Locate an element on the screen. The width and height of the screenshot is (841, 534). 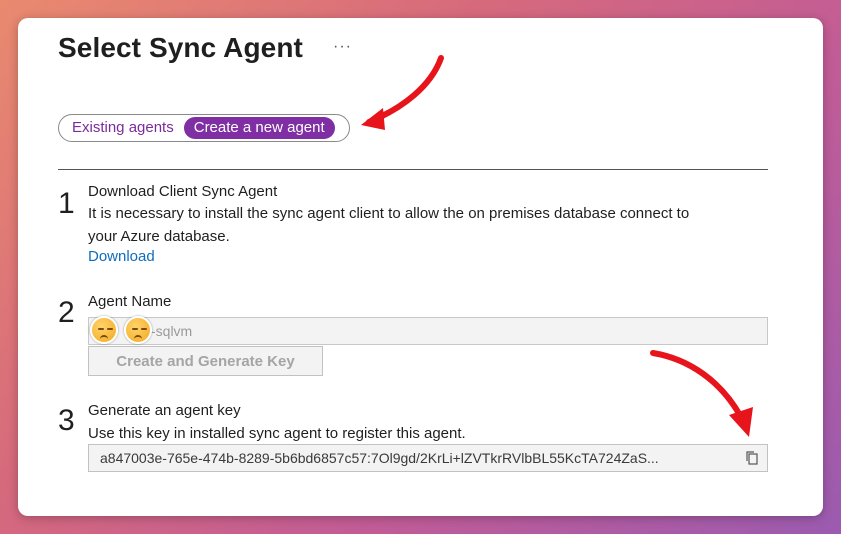
step-number-3: 3 is located at coordinates (66, 420).